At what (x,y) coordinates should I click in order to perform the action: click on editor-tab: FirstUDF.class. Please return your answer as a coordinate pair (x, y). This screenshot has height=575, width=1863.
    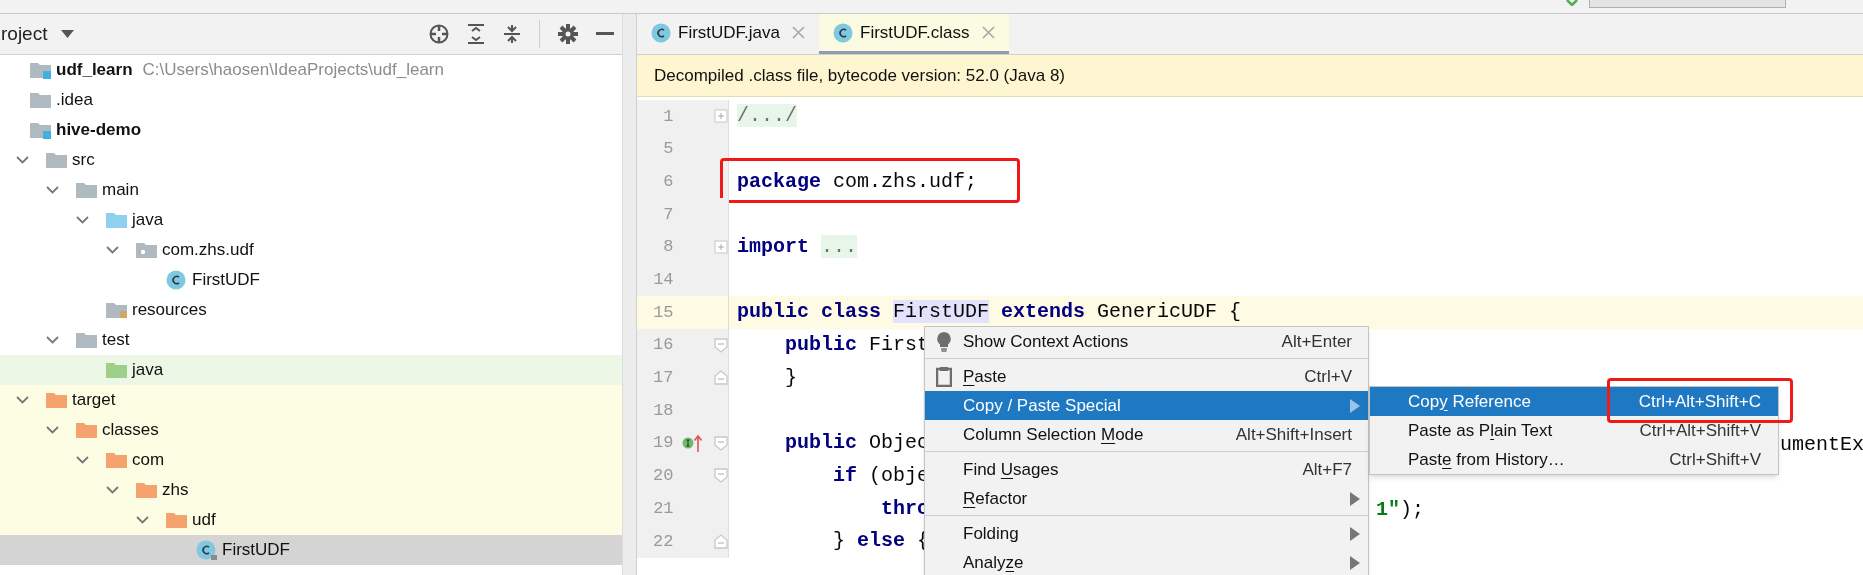
    Looking at the image, I should click on (914, 34).